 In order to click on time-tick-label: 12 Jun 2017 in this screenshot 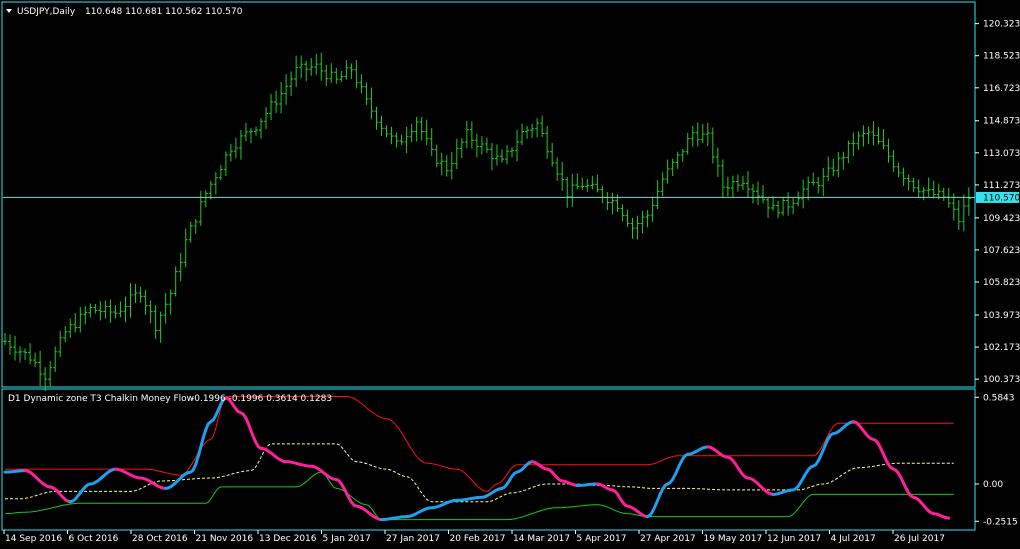, I will do `click(794, 539)`.